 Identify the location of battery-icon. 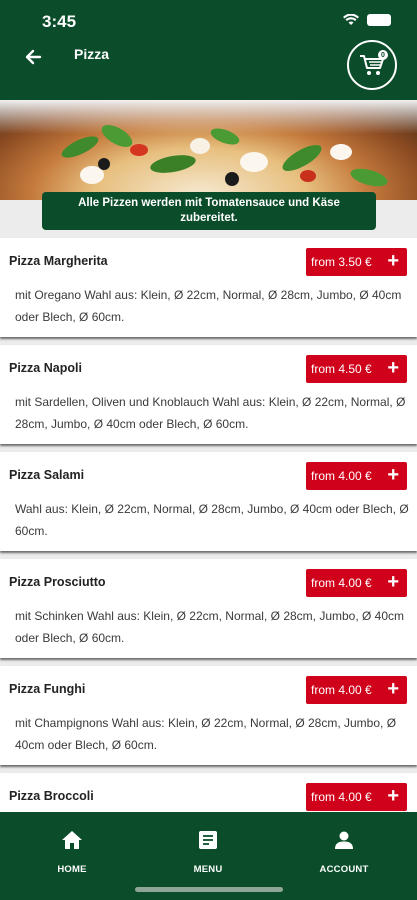
(379, 20).